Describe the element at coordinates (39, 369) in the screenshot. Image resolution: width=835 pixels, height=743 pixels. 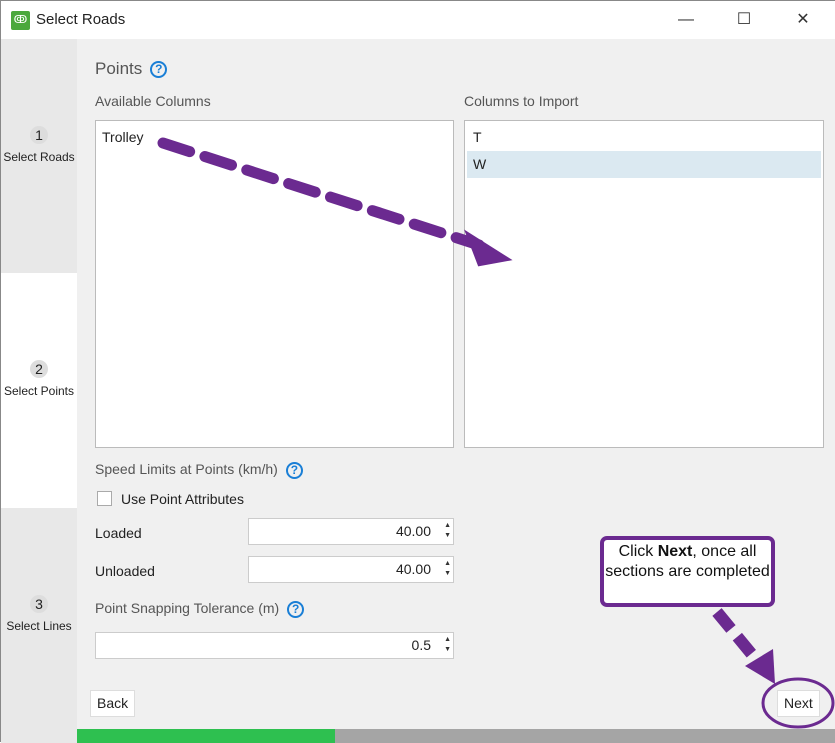
I see `step-number: 2` at that location.